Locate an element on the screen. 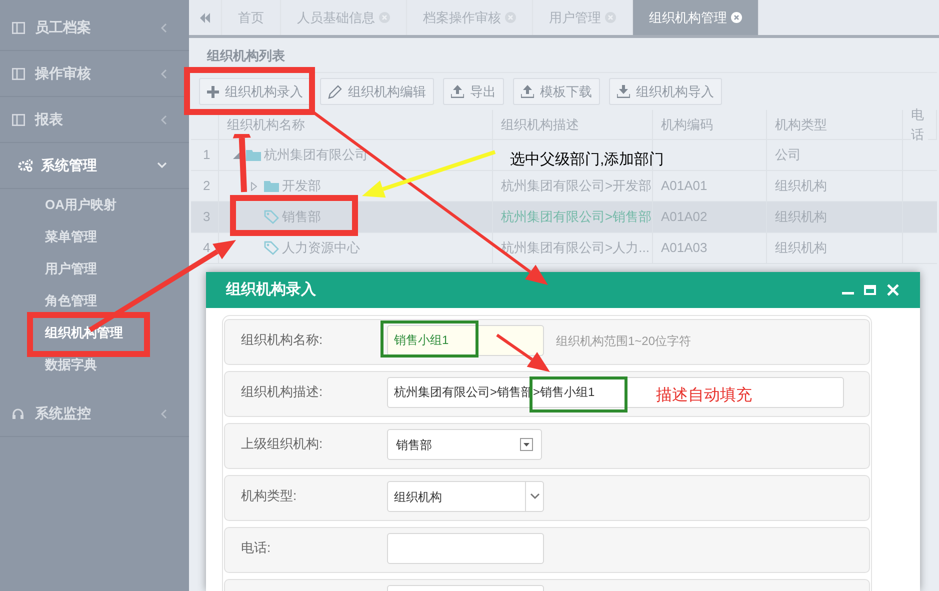 The height and width of the screenshot is (591, 939). download-icon is located at coordinates (623, 91).